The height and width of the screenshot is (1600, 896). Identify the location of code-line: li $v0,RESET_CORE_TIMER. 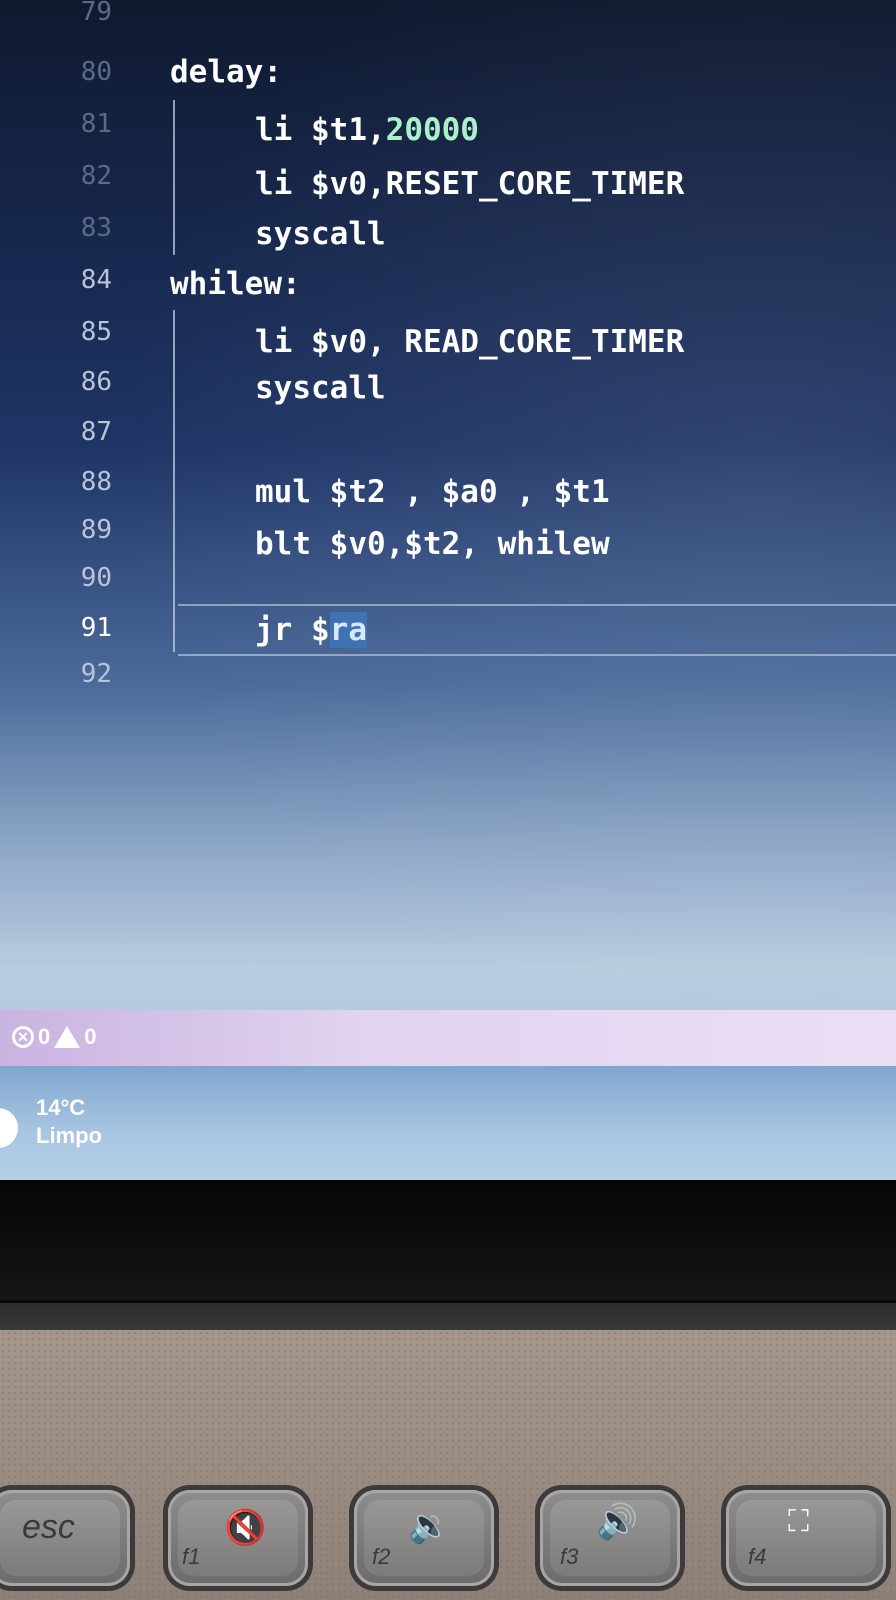
(469, 184).